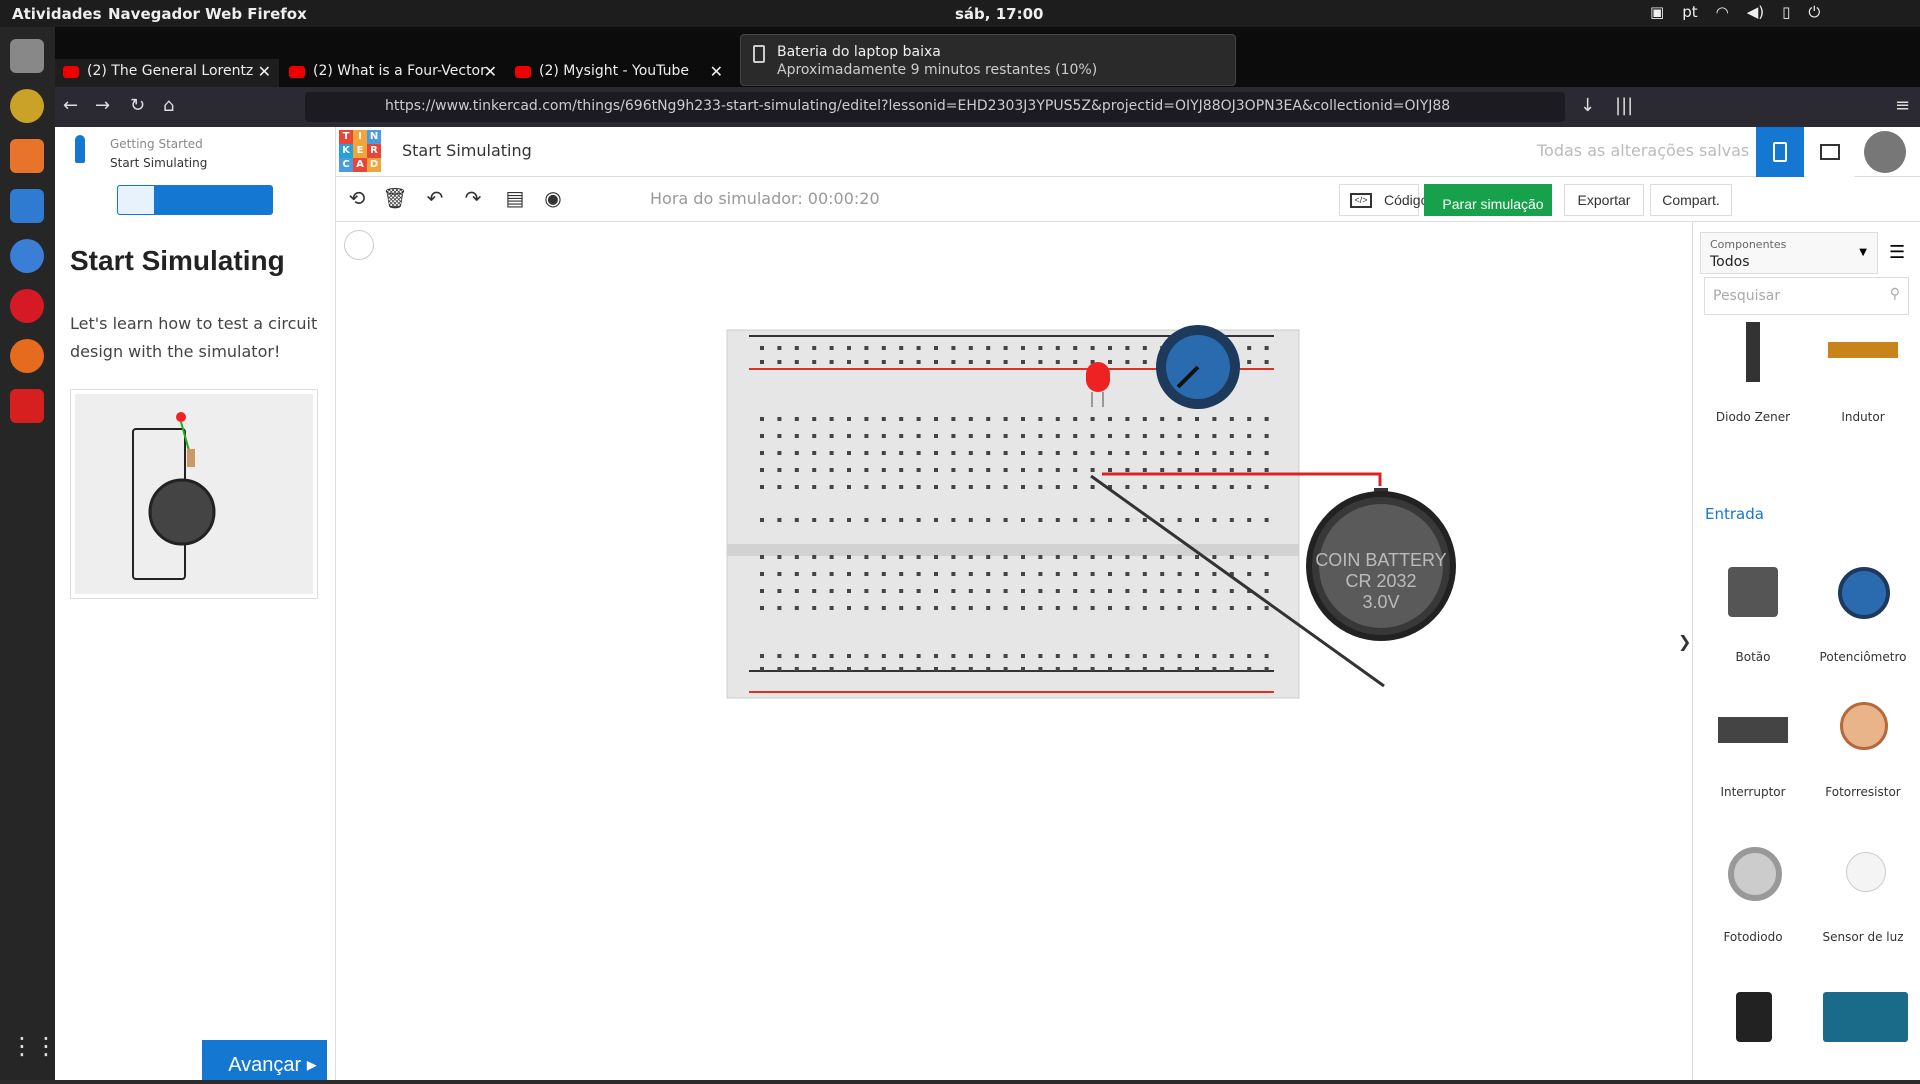 This screenshot has height=1084, width=1920. I want to click on screenshot-icon: ▣, so click(1657, 12).